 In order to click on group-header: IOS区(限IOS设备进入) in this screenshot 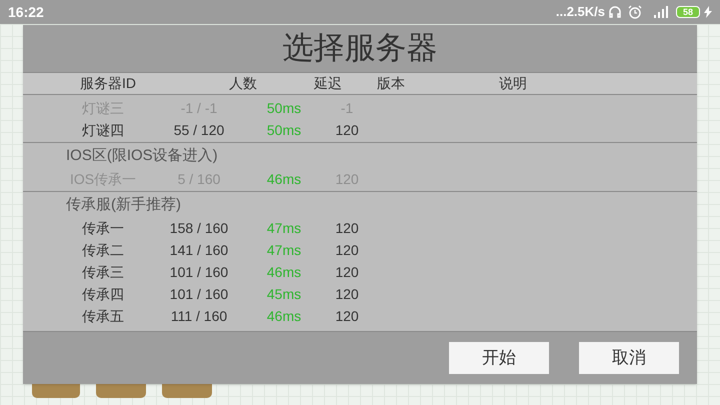, I will do `click(142, 156)`.